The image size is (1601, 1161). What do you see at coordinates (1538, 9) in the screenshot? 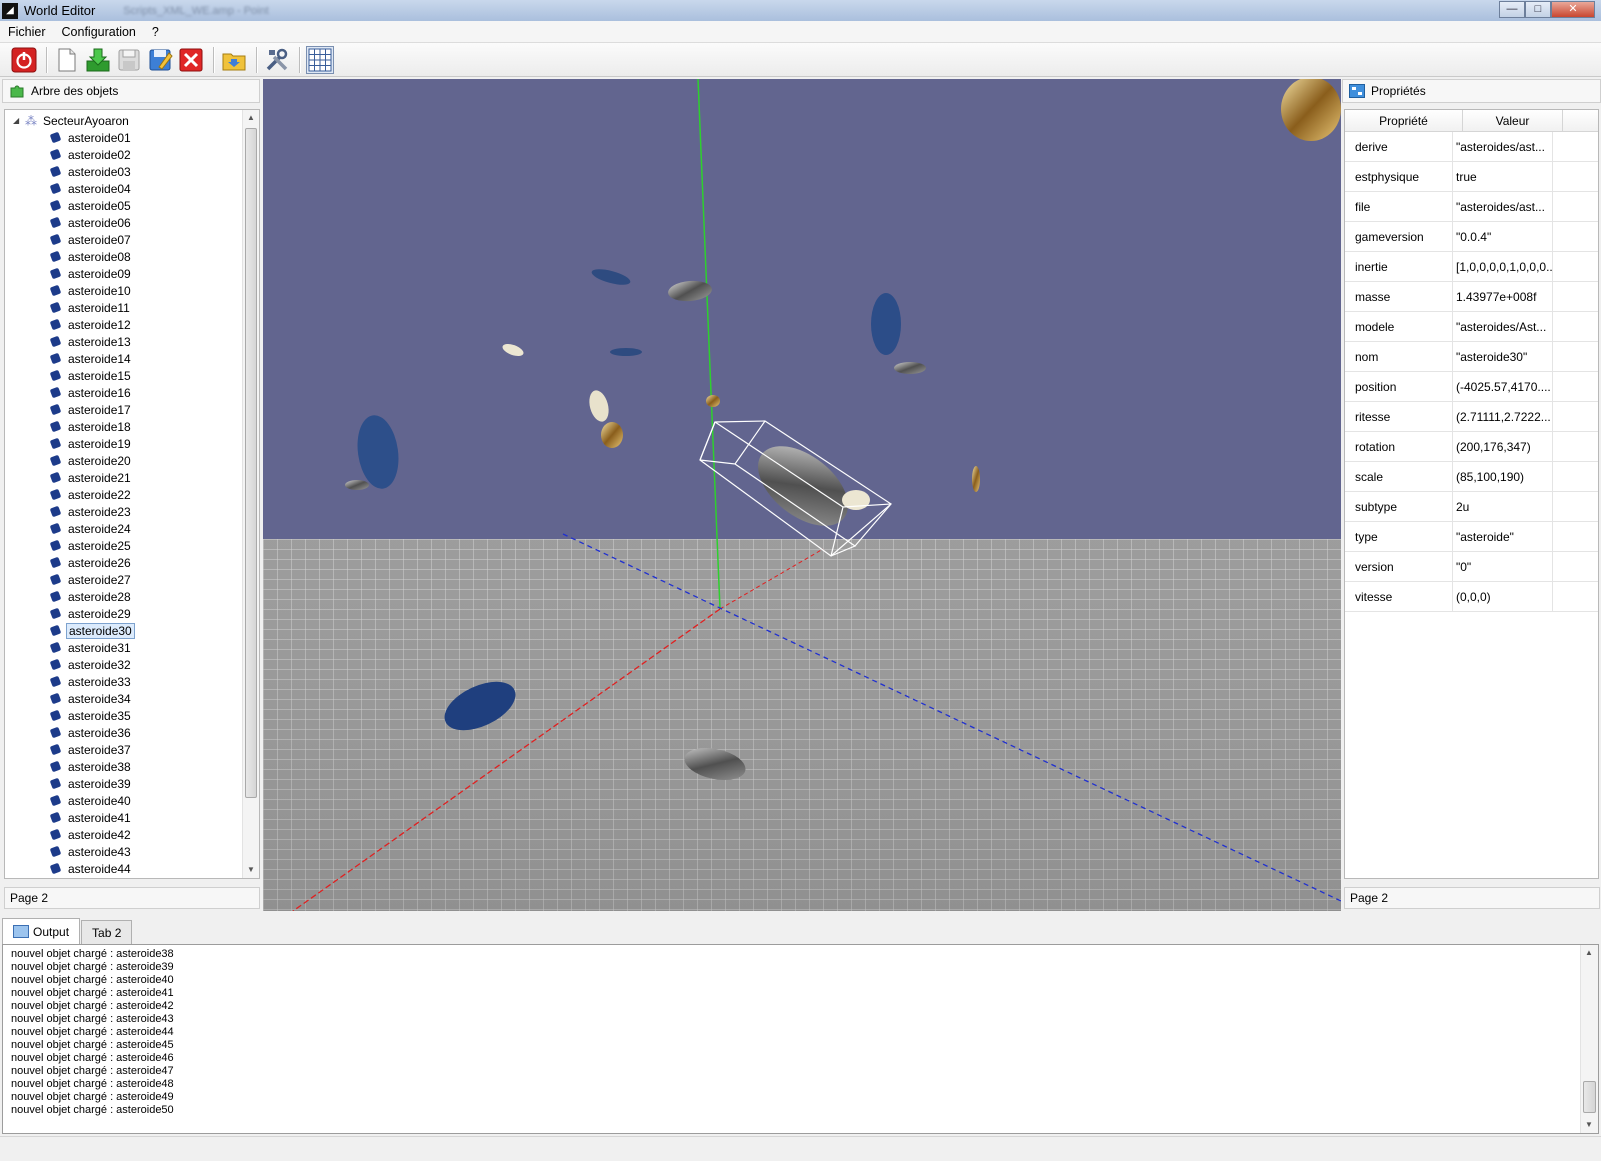
I see `maximize-button: □` at bounding box center [1538, 9].